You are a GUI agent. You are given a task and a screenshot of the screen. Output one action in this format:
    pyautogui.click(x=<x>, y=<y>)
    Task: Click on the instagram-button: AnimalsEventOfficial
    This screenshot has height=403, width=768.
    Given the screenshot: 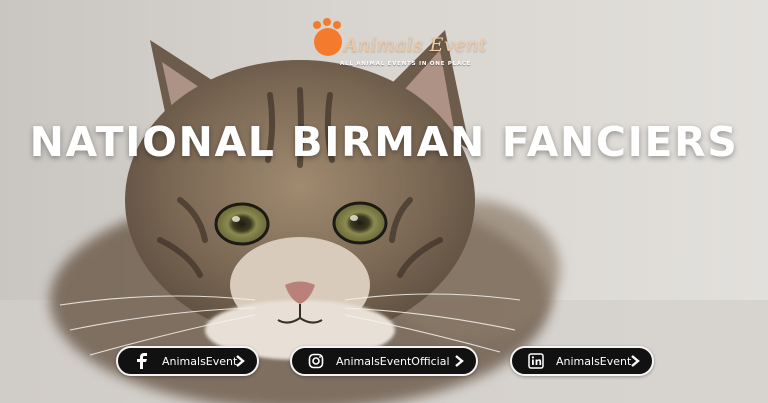 What is the action you would take?
    pyautogui.click(x=384, y=361)
    